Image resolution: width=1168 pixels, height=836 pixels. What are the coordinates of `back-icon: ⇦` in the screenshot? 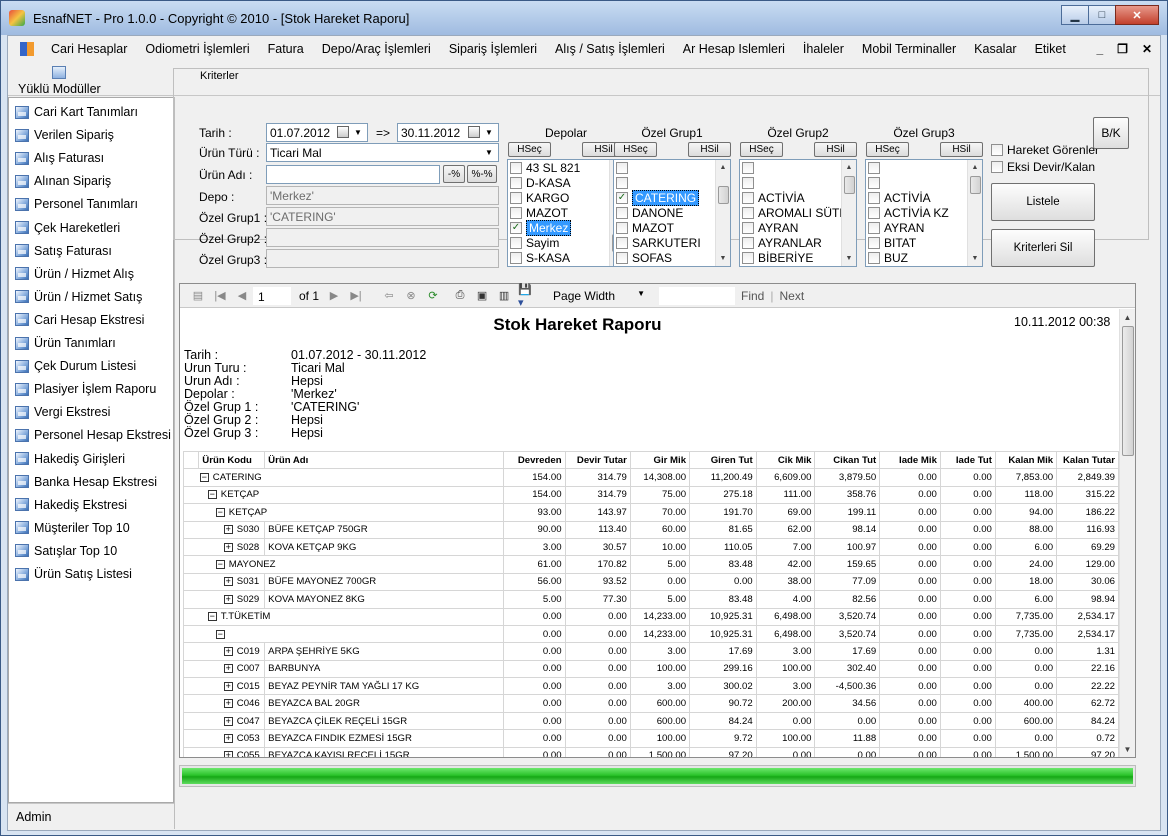 It's located at (389, 296).